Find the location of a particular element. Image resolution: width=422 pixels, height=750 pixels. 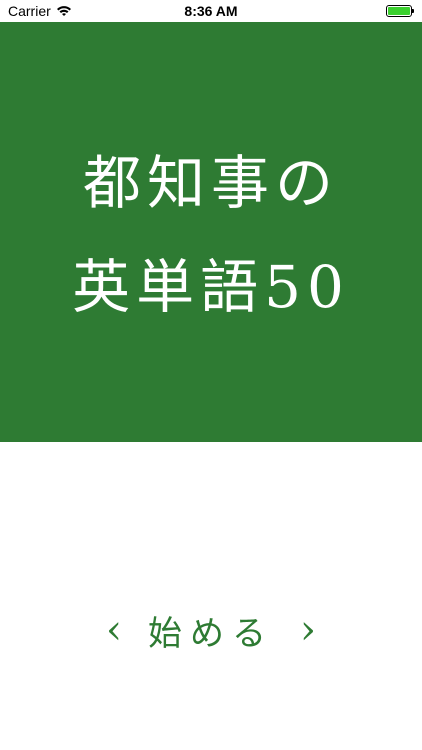

battery-level is located at coordinates (399, 11).